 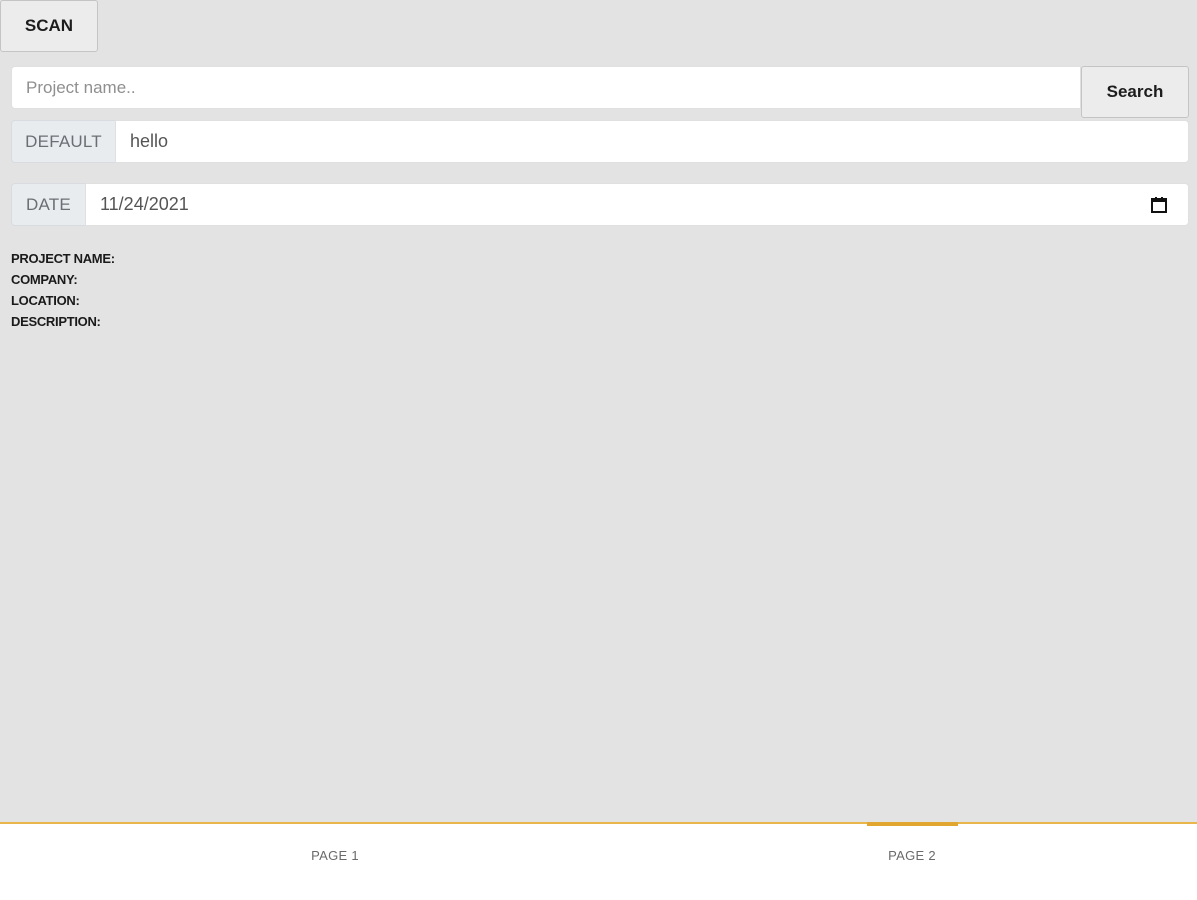 I want to click on project-name-label: PROJECT NAME:, so click(x=63, y=258).